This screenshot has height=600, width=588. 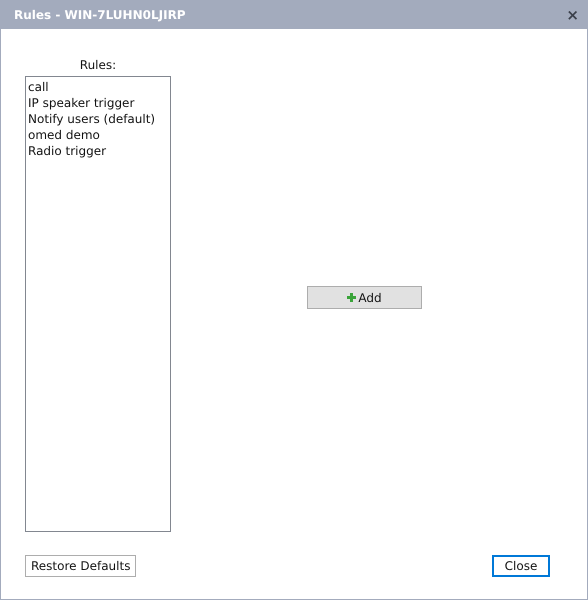 What do you see at coordinates (98, 87) in the screenshot?
I see `rule-item: call` at bounding box center [98, 87].